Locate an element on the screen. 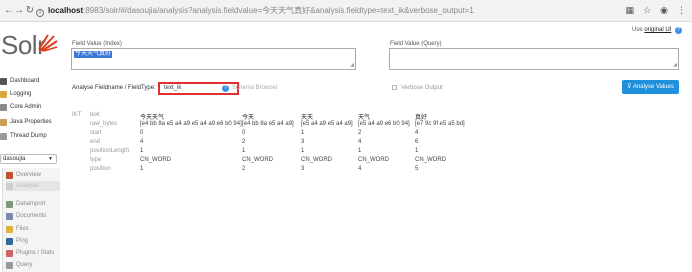 The image size is (692, 272). verbose-output-label: Verbose Output is located at coordinates (422, 88).